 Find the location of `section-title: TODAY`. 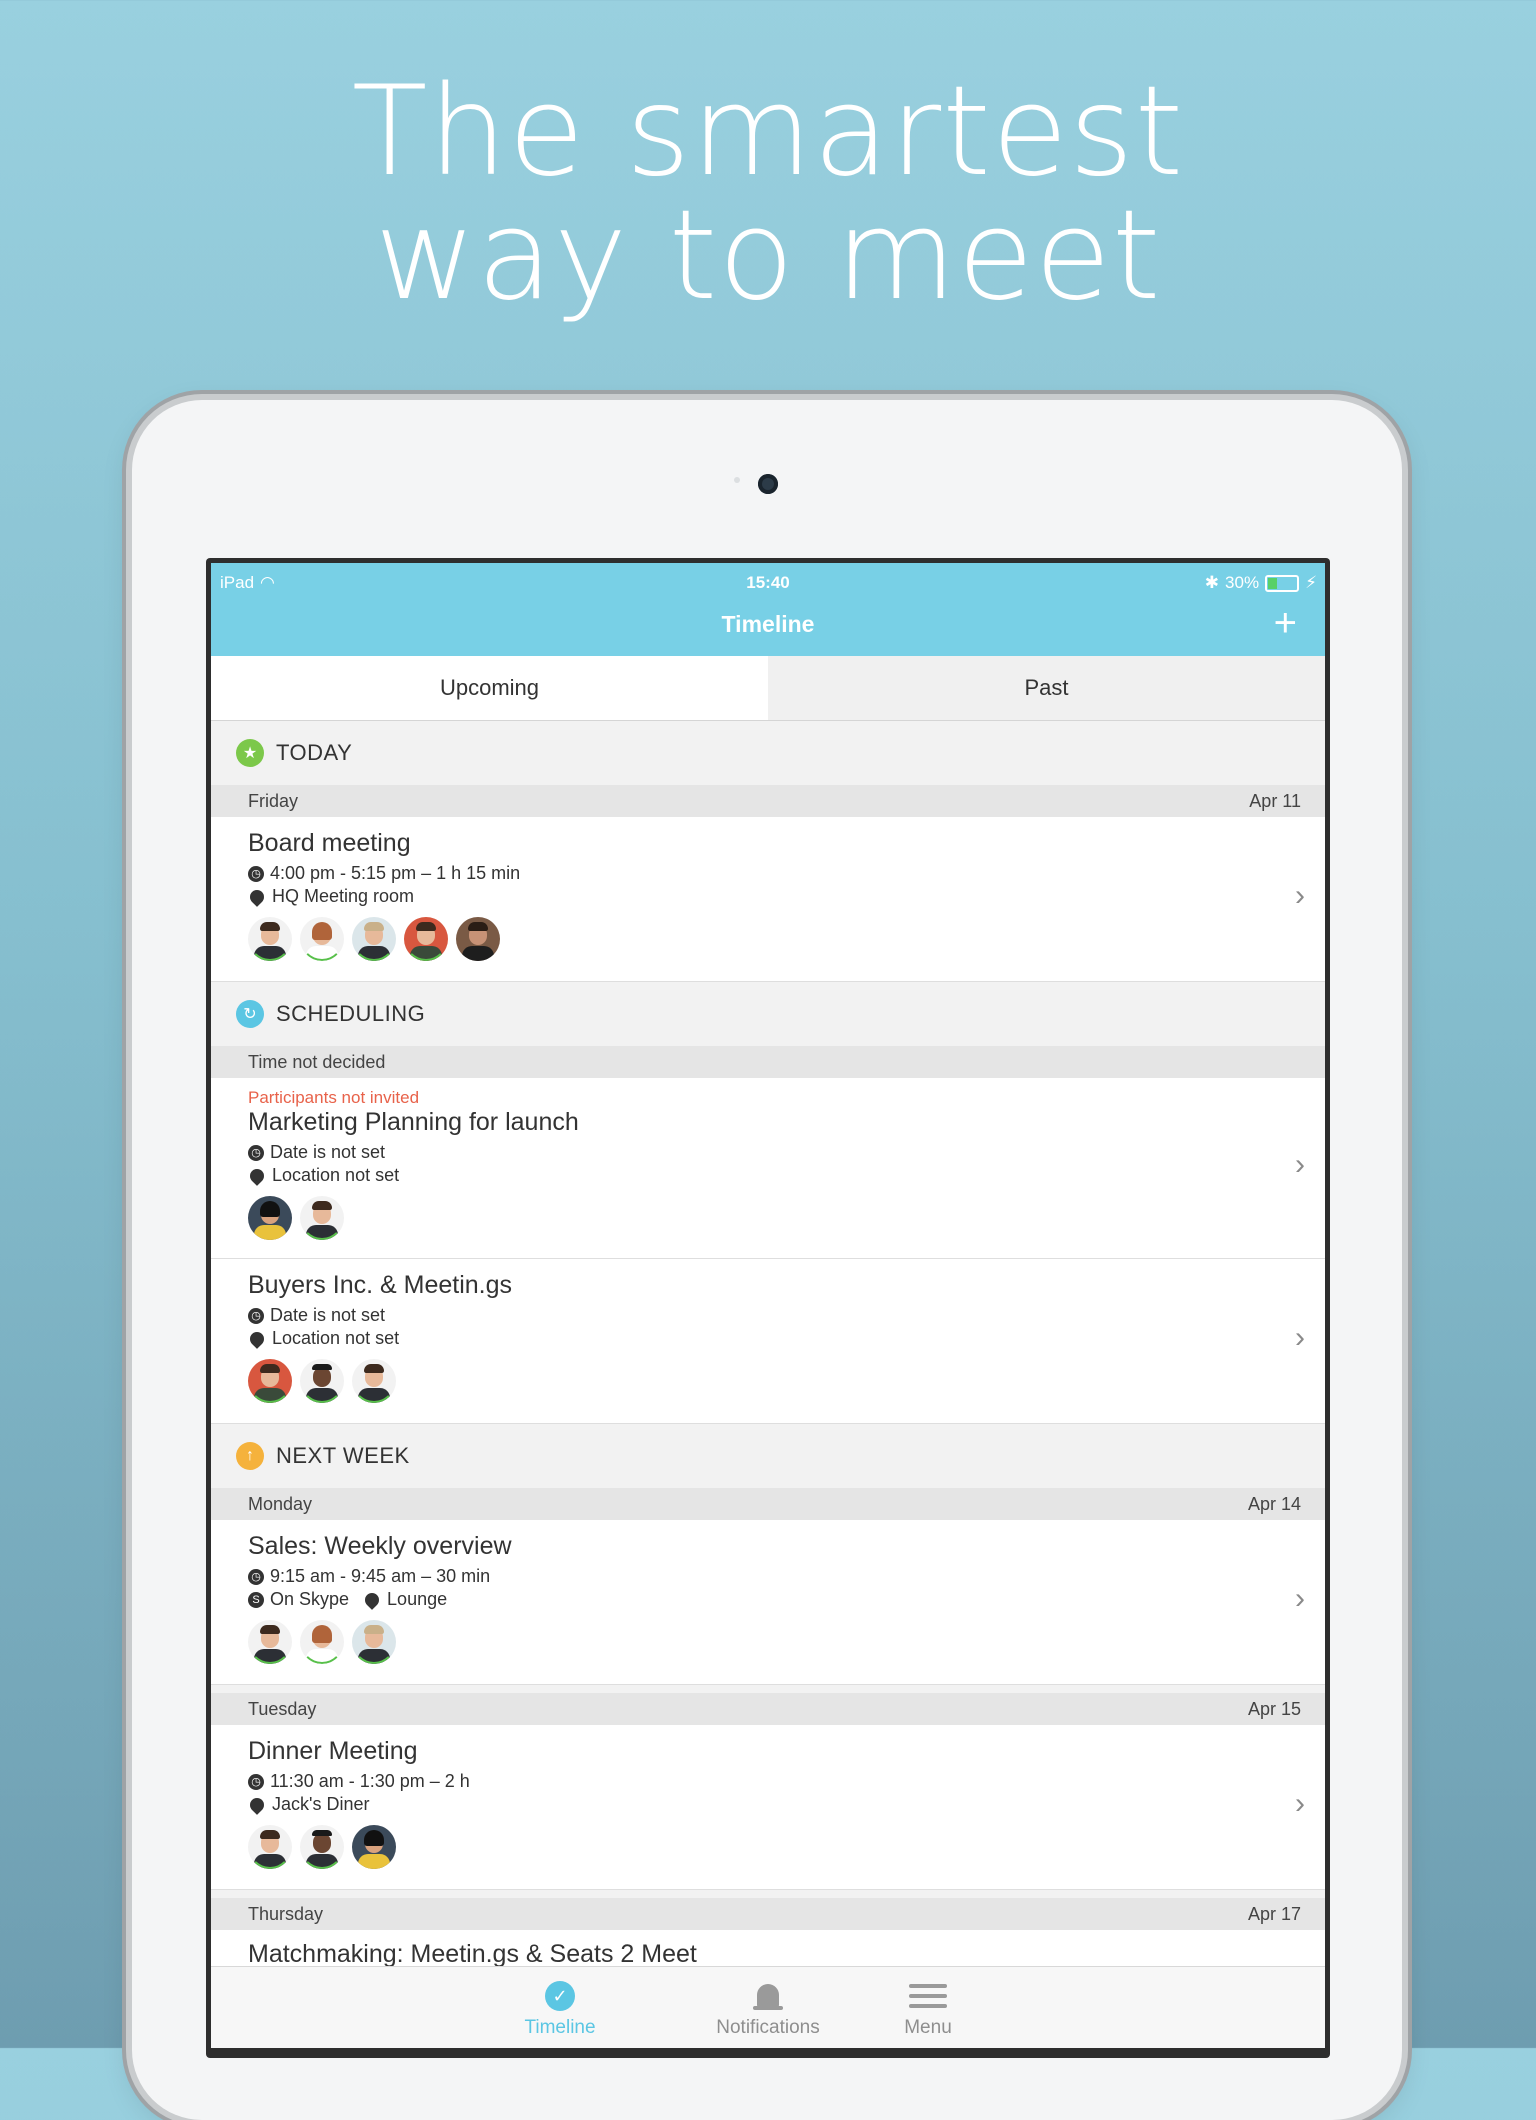

section-title: TODAY is located at coordinates (314, 752).